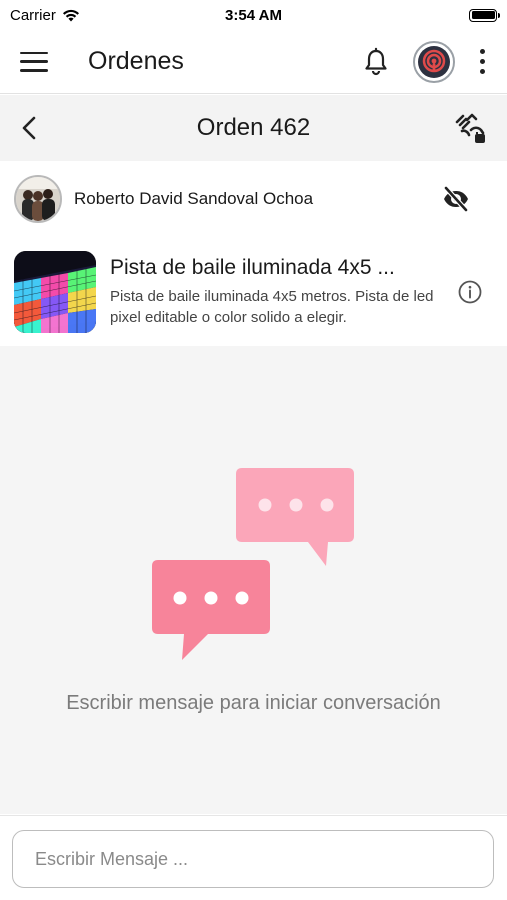 This screenshot has width=507, height=900. What do you see at coordinates (376, 62) in the screenshot?
I see `bell-icon` at bounding box center [376, 62].